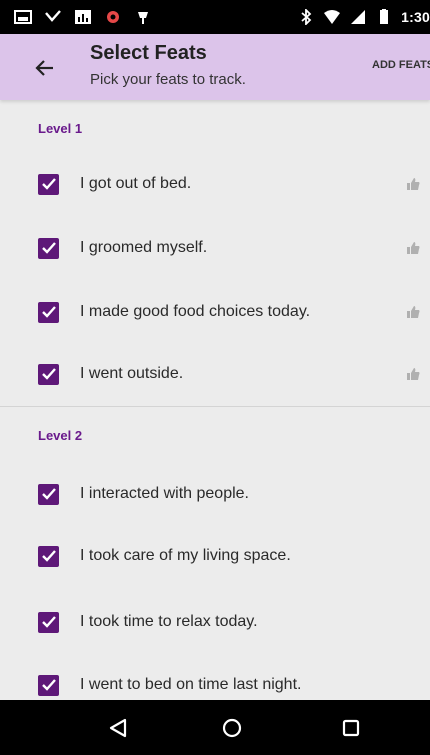  I want to click on signal-icon, so click(358, 17).